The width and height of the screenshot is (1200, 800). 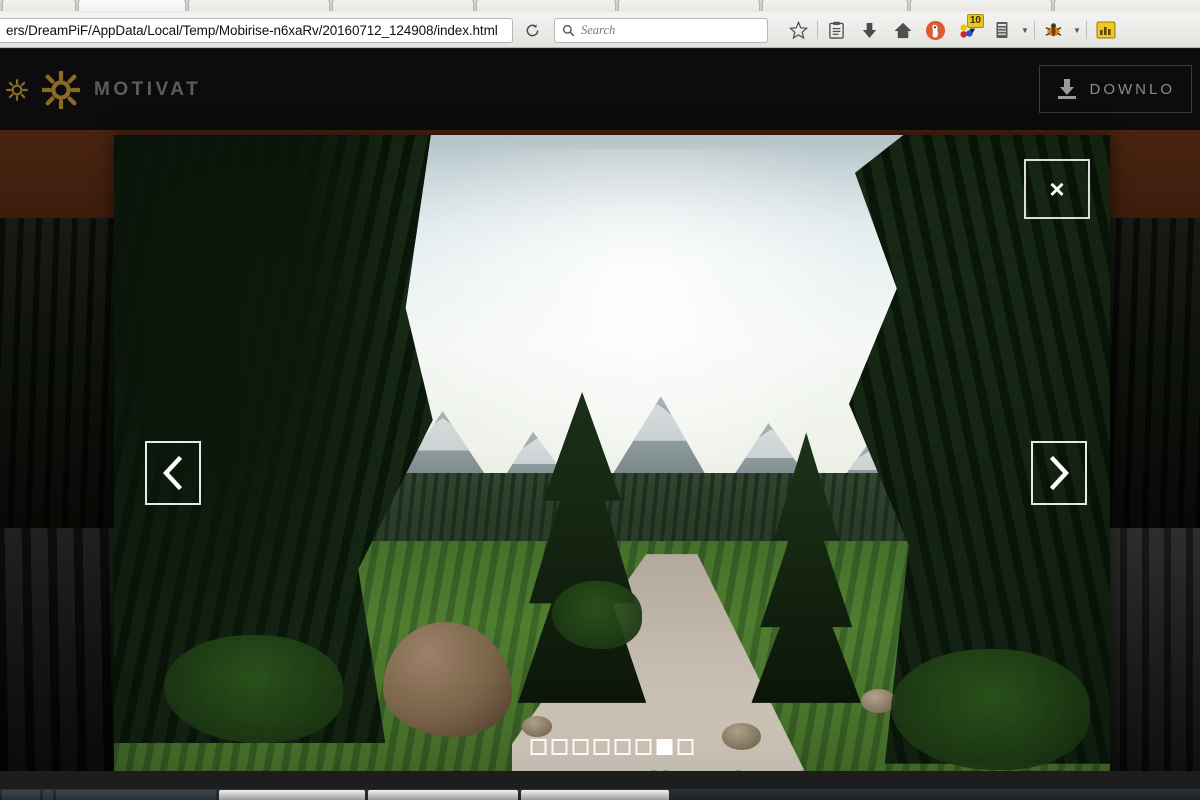 I want to click on downloads-arrow-icon, so click(x=869, y=30).